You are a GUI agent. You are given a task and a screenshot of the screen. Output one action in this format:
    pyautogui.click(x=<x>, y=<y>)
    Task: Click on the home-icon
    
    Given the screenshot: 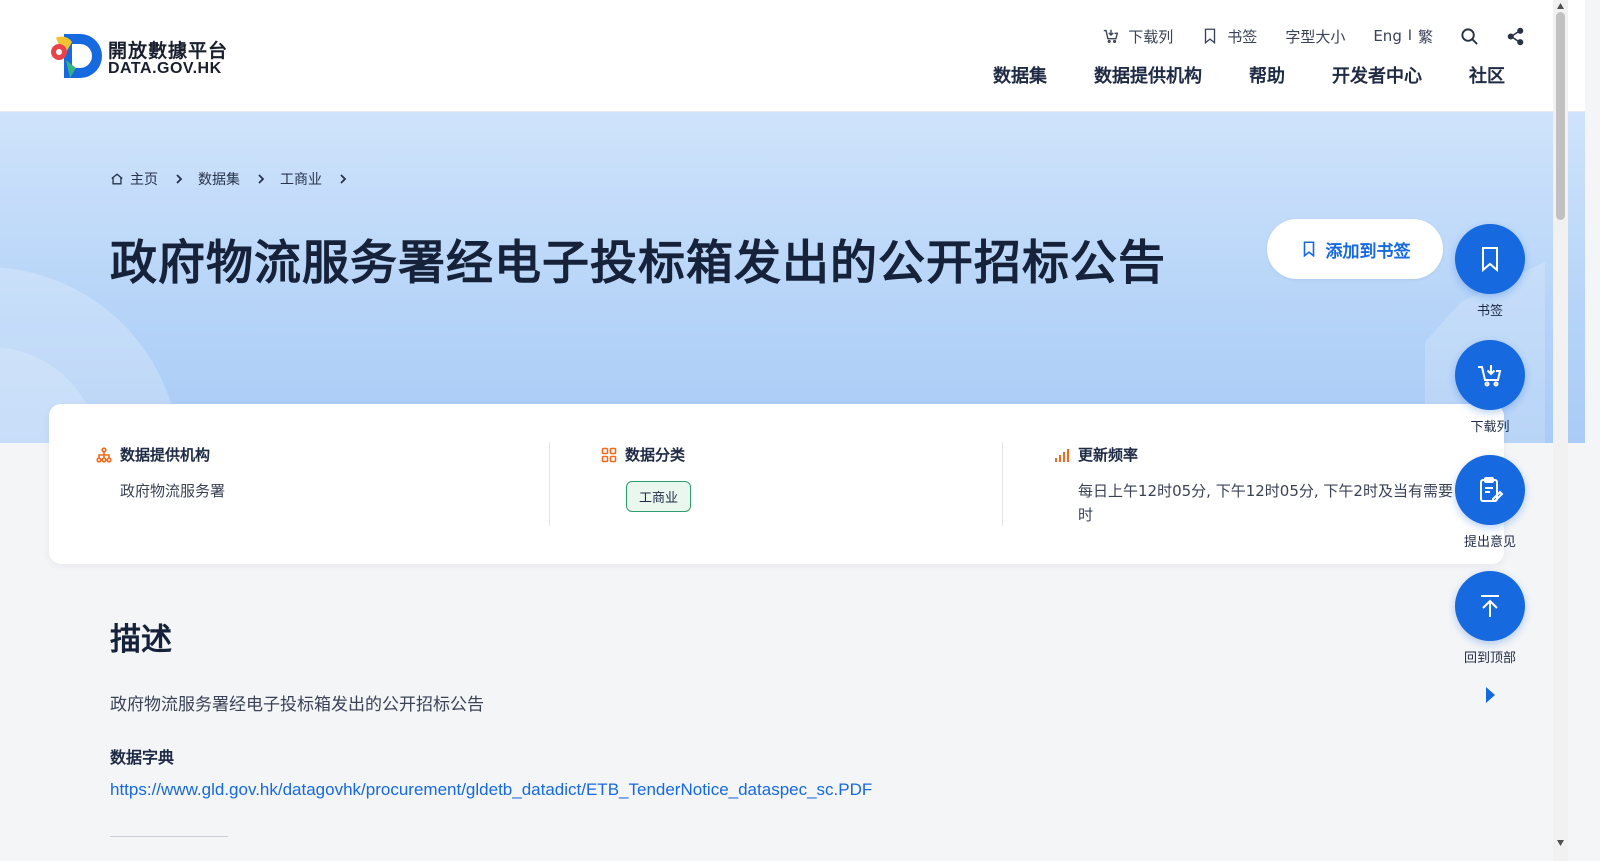 What is the action you would take?
    pyautogui.click(x=117, y=179)
    